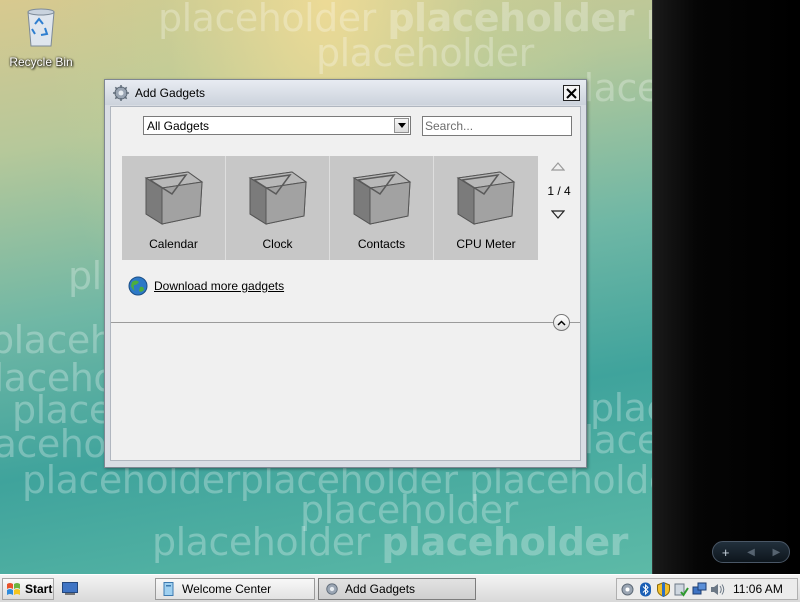 This screenshot has width=800, height=602. I want to click on task-label: Add Gadgets, so click(380, 589).